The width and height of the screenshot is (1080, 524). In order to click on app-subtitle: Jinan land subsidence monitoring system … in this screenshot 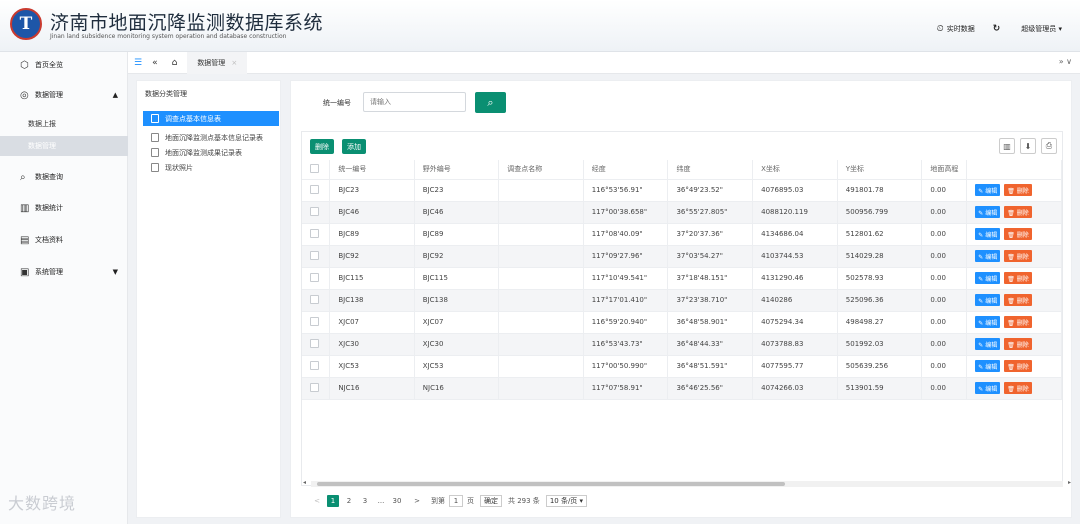, I will do `click(168, 36)`.